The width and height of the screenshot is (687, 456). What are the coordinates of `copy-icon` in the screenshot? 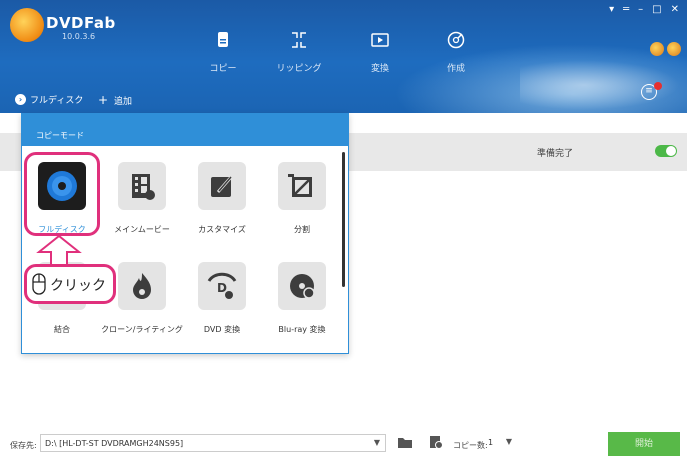 It's located at (223, 39).